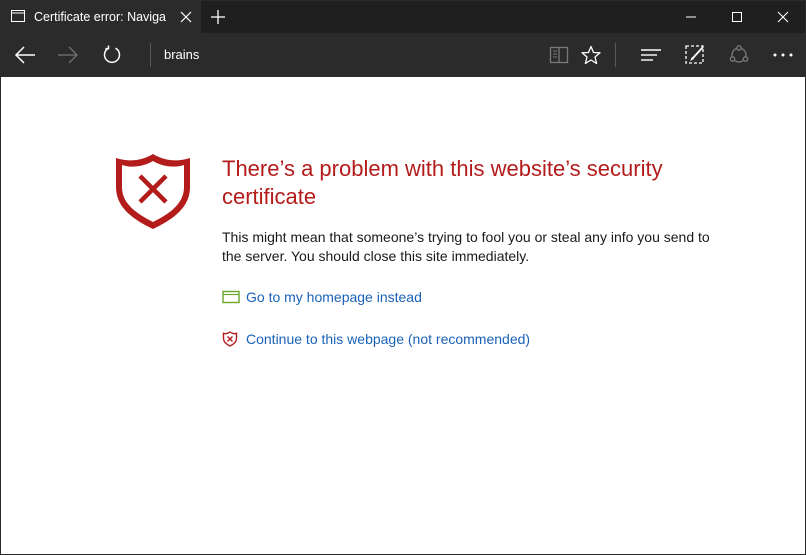  I want to click on tab-title: Certificate error: Naviga, so click(100, 17).